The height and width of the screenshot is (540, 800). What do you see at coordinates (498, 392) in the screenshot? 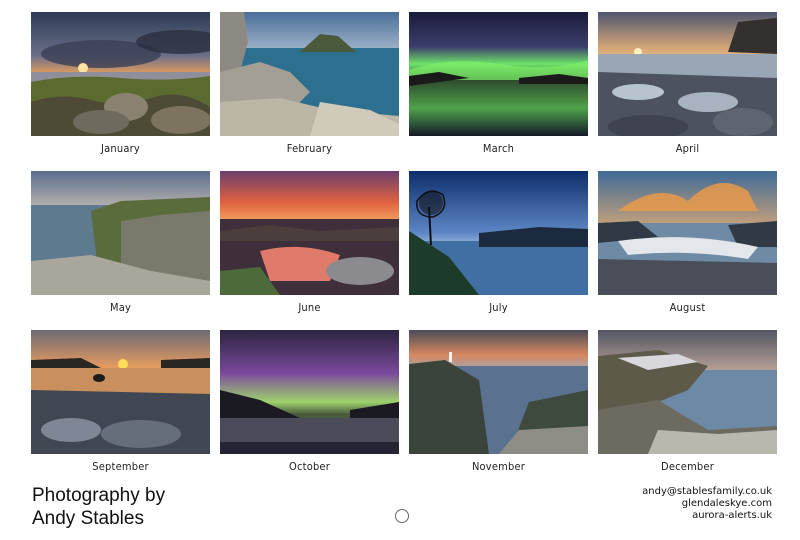
I see `photo-november` at bounding box center [498, 392].